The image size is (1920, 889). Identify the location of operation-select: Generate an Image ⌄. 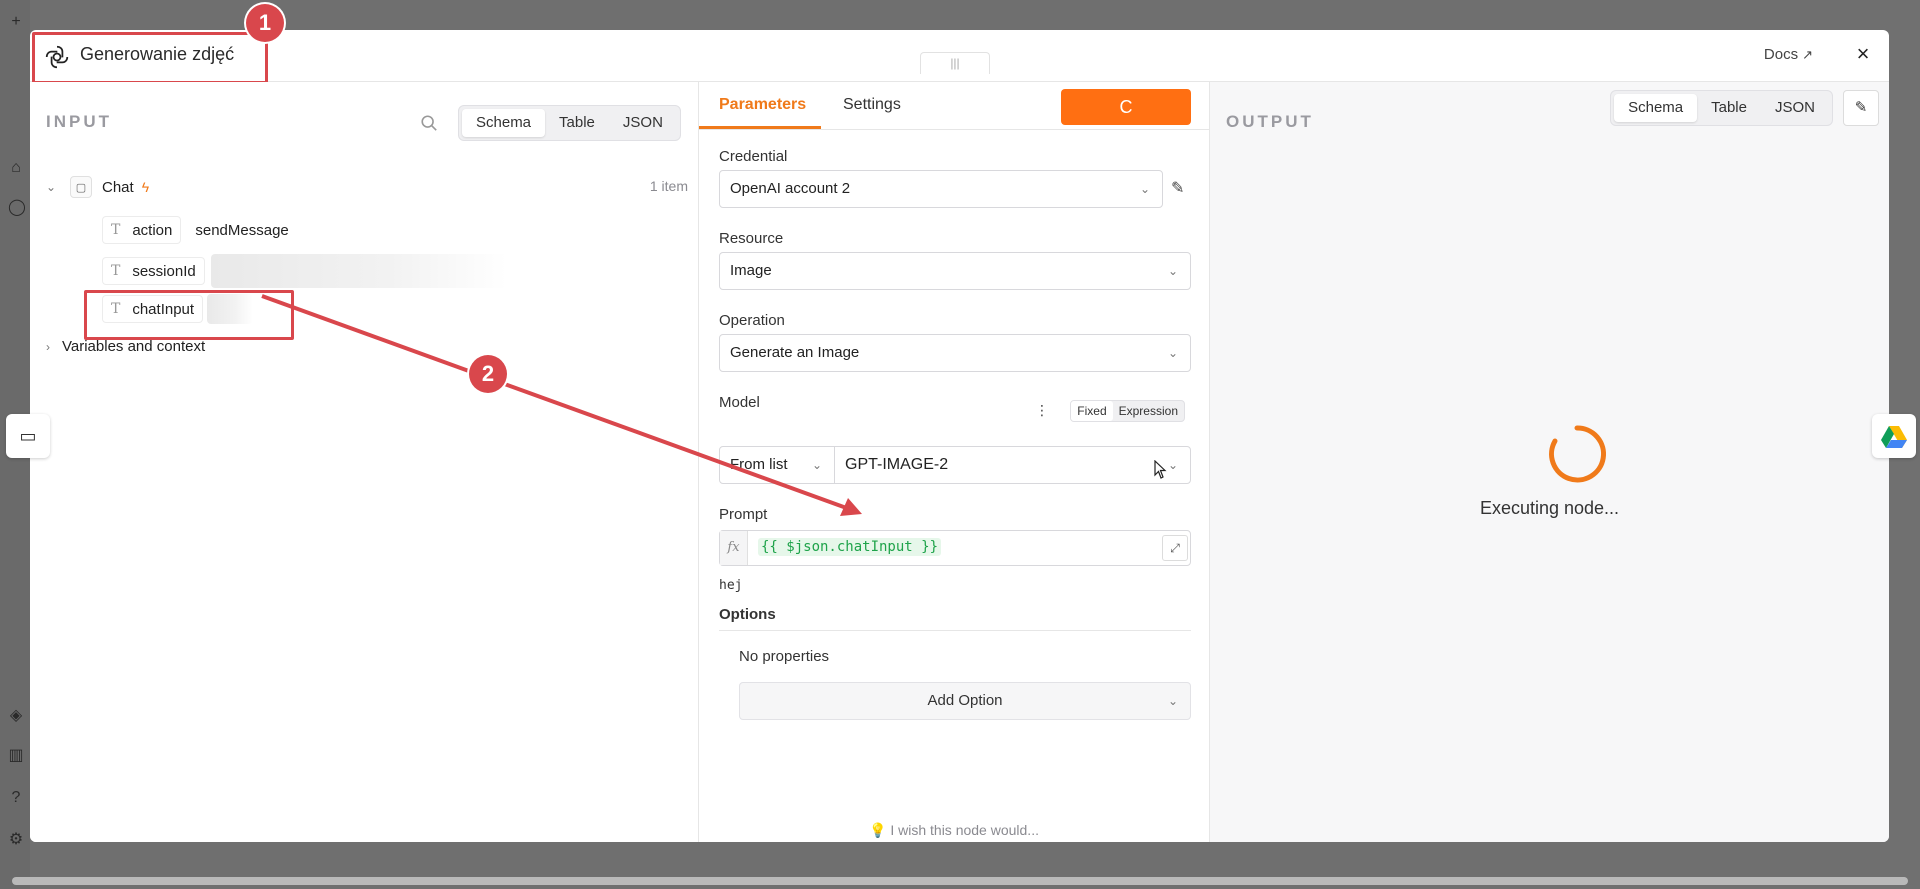
(955, 353).